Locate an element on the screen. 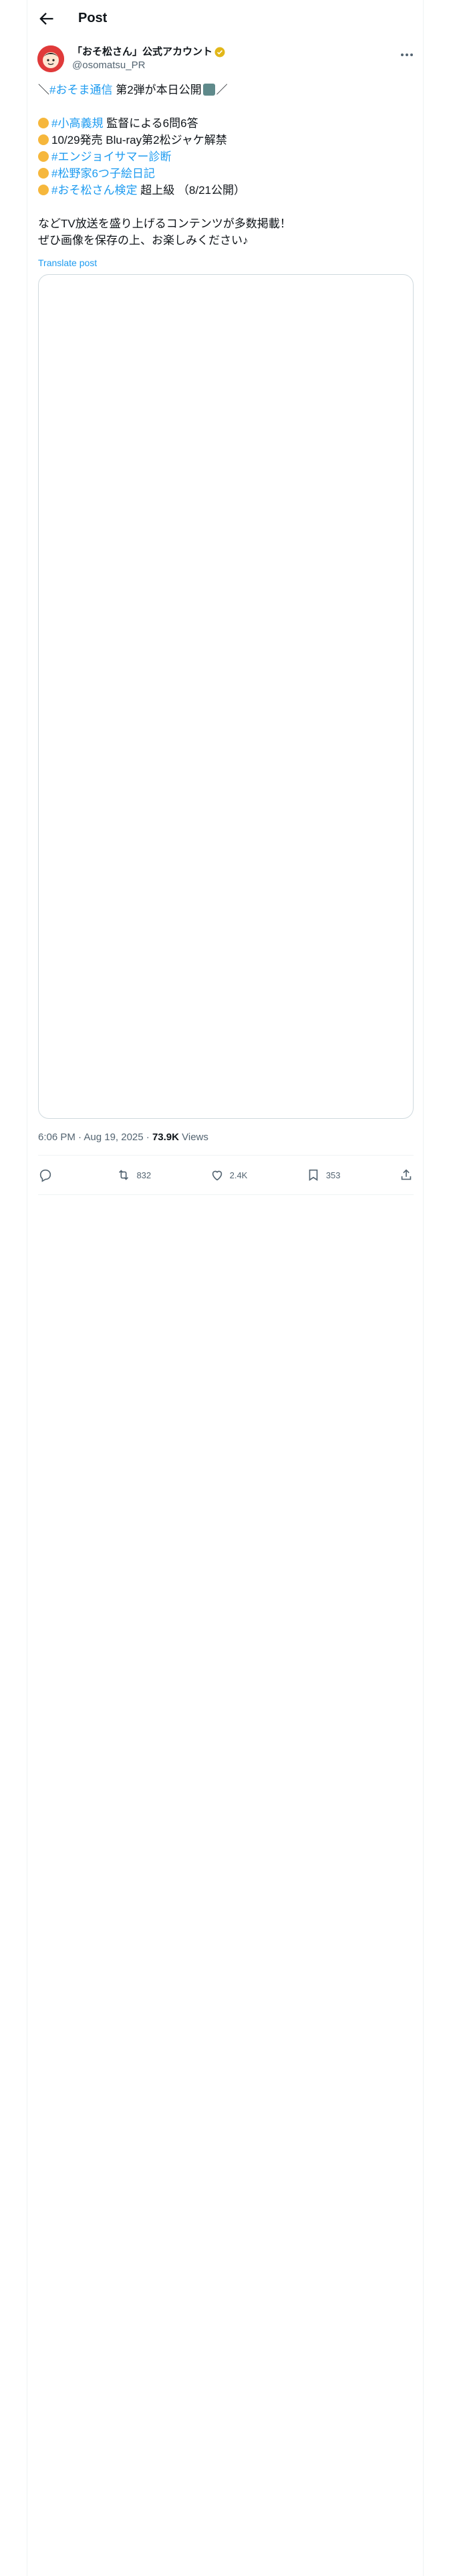 This screenshot has width=451, height=2576. bullet-line: #おそ松さん検定 超上級 （8/21公開） is located at coordinates (225, 191).